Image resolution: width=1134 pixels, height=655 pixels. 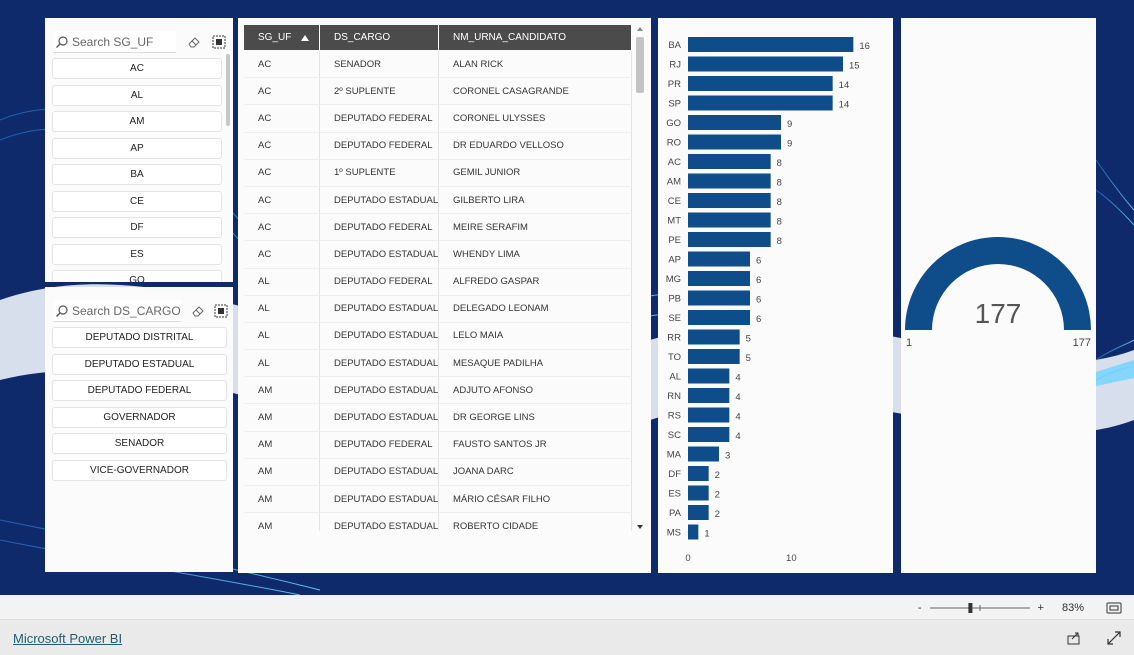 I want to click on category-label: PE, so click(x=674, y=240).